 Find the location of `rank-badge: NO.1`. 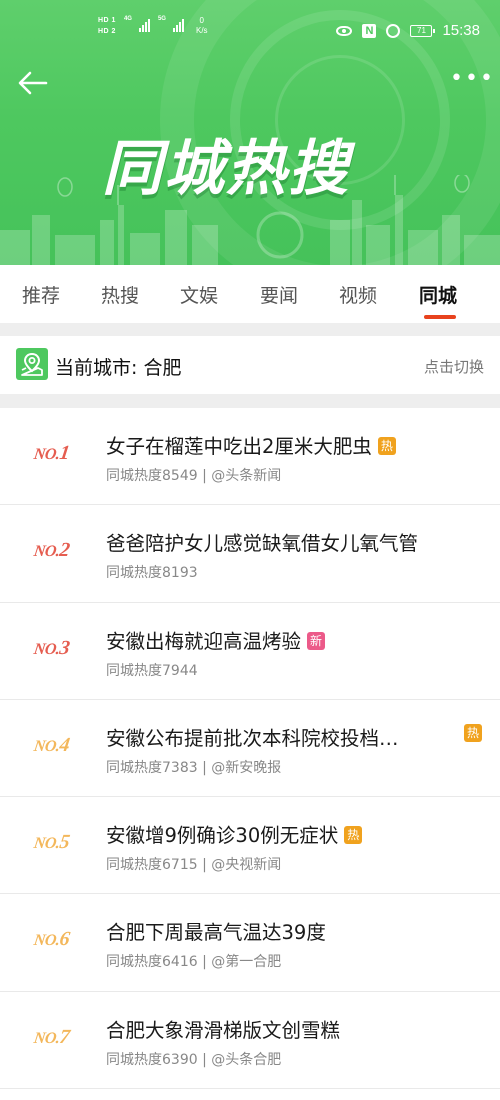

rank-badge: NO.1 is located at coordinates (51, 453).